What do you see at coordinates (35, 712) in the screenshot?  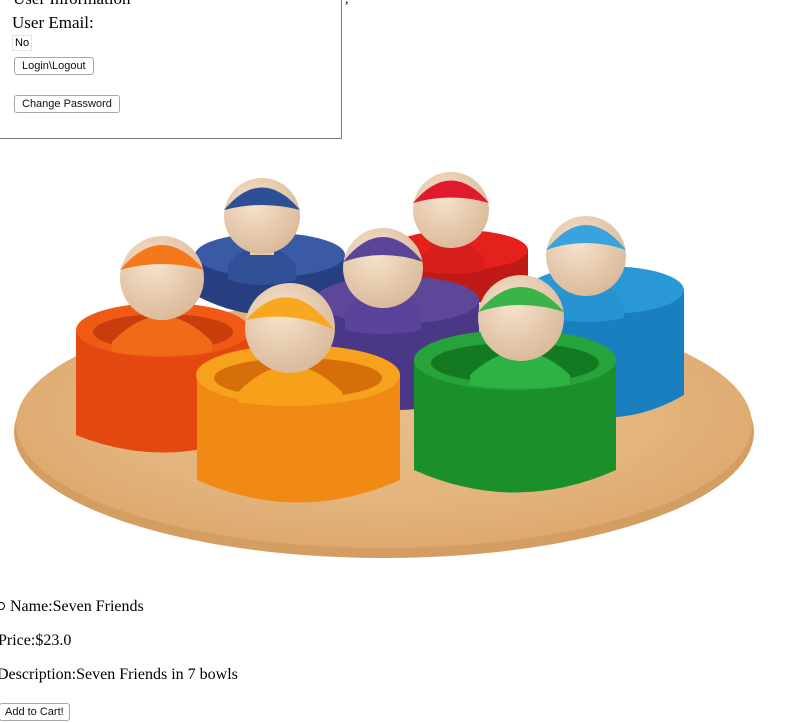 I see `add-to-cart-button: Add to Cart!` at bounding box center [35, 712].